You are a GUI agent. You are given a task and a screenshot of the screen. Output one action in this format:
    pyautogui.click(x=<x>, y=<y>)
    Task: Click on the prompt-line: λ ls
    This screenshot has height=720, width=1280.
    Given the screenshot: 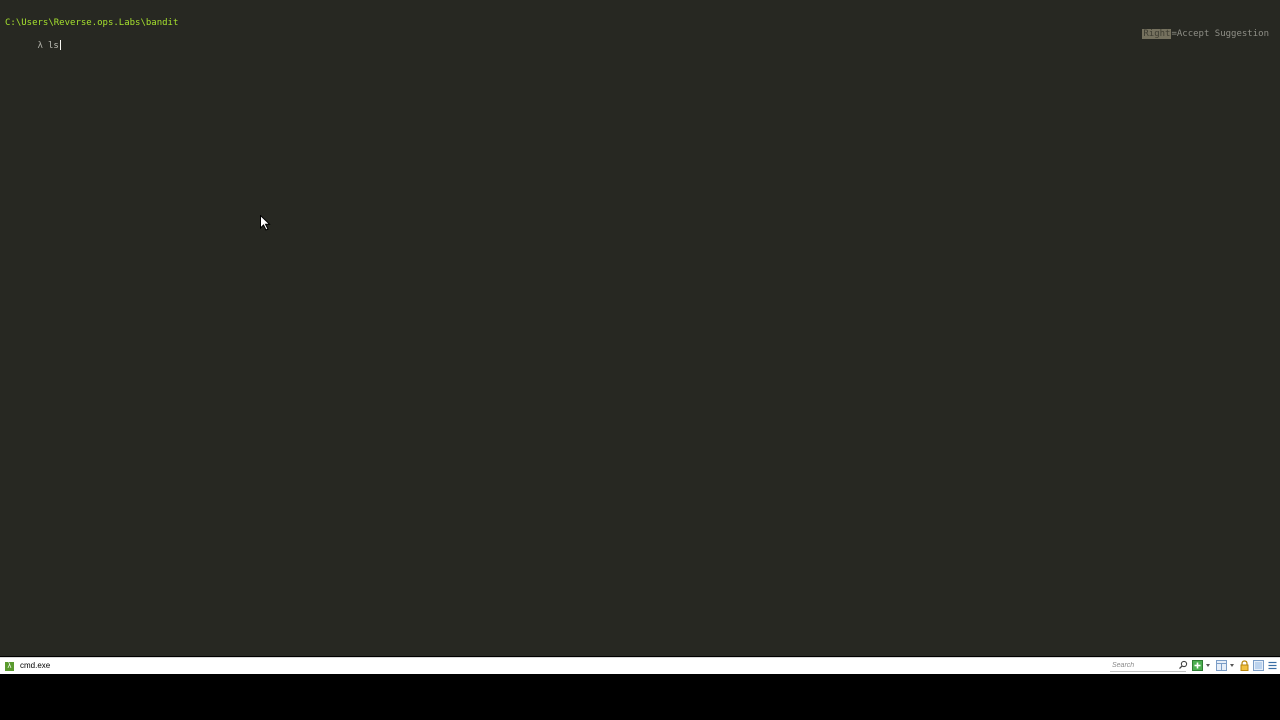 What is the action you would take?
    pyautogui.click(x=33, y=46)
    